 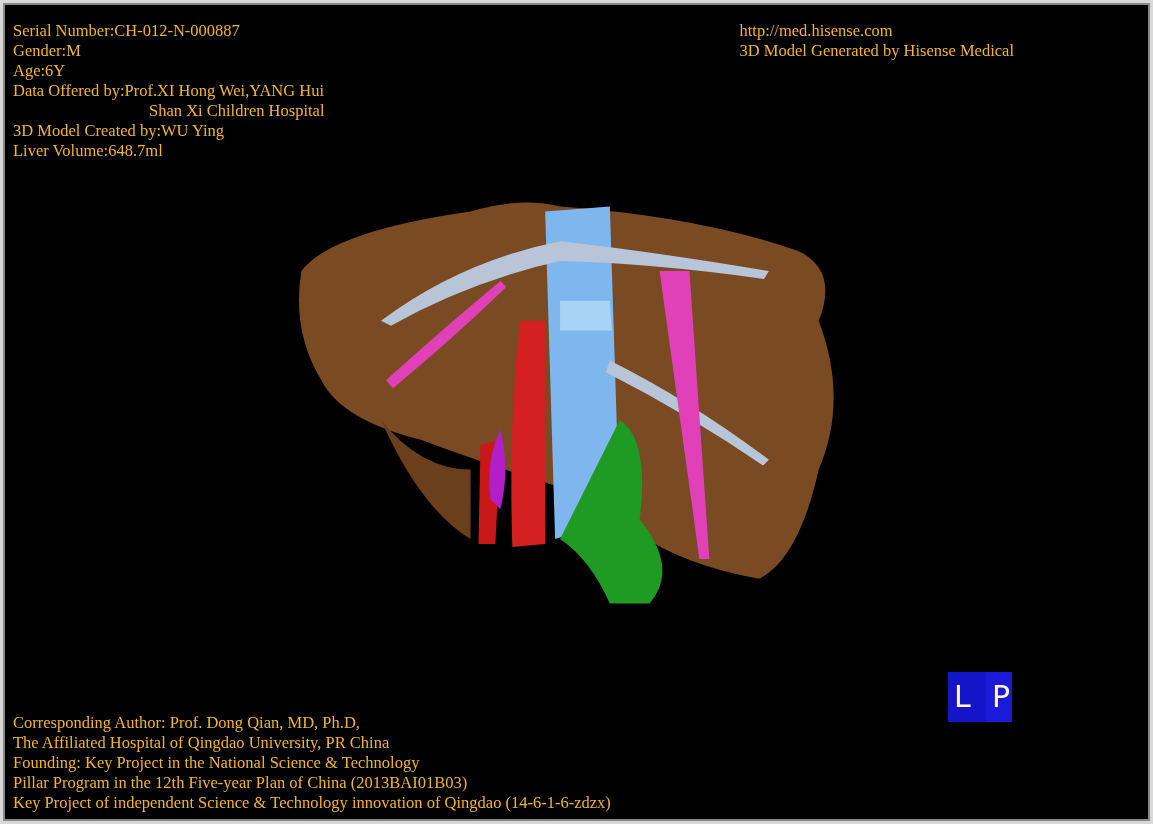 I want to click on footer-text: Corresponding Author: Prof. Dong Qian, MD, Ph.D,, so click(x=186, y=723).